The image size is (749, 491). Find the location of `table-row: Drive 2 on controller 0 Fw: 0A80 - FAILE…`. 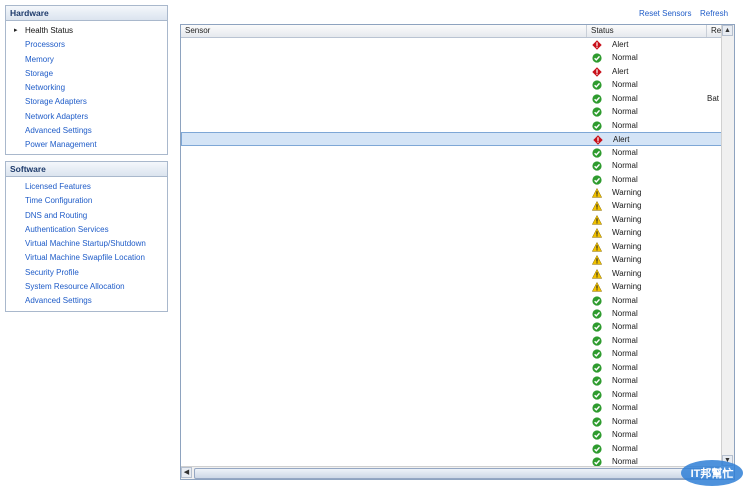

table-row: Drive 2 on controller 0 Fw: 0A80 - FAILE… is located at coordinates (457, 139).